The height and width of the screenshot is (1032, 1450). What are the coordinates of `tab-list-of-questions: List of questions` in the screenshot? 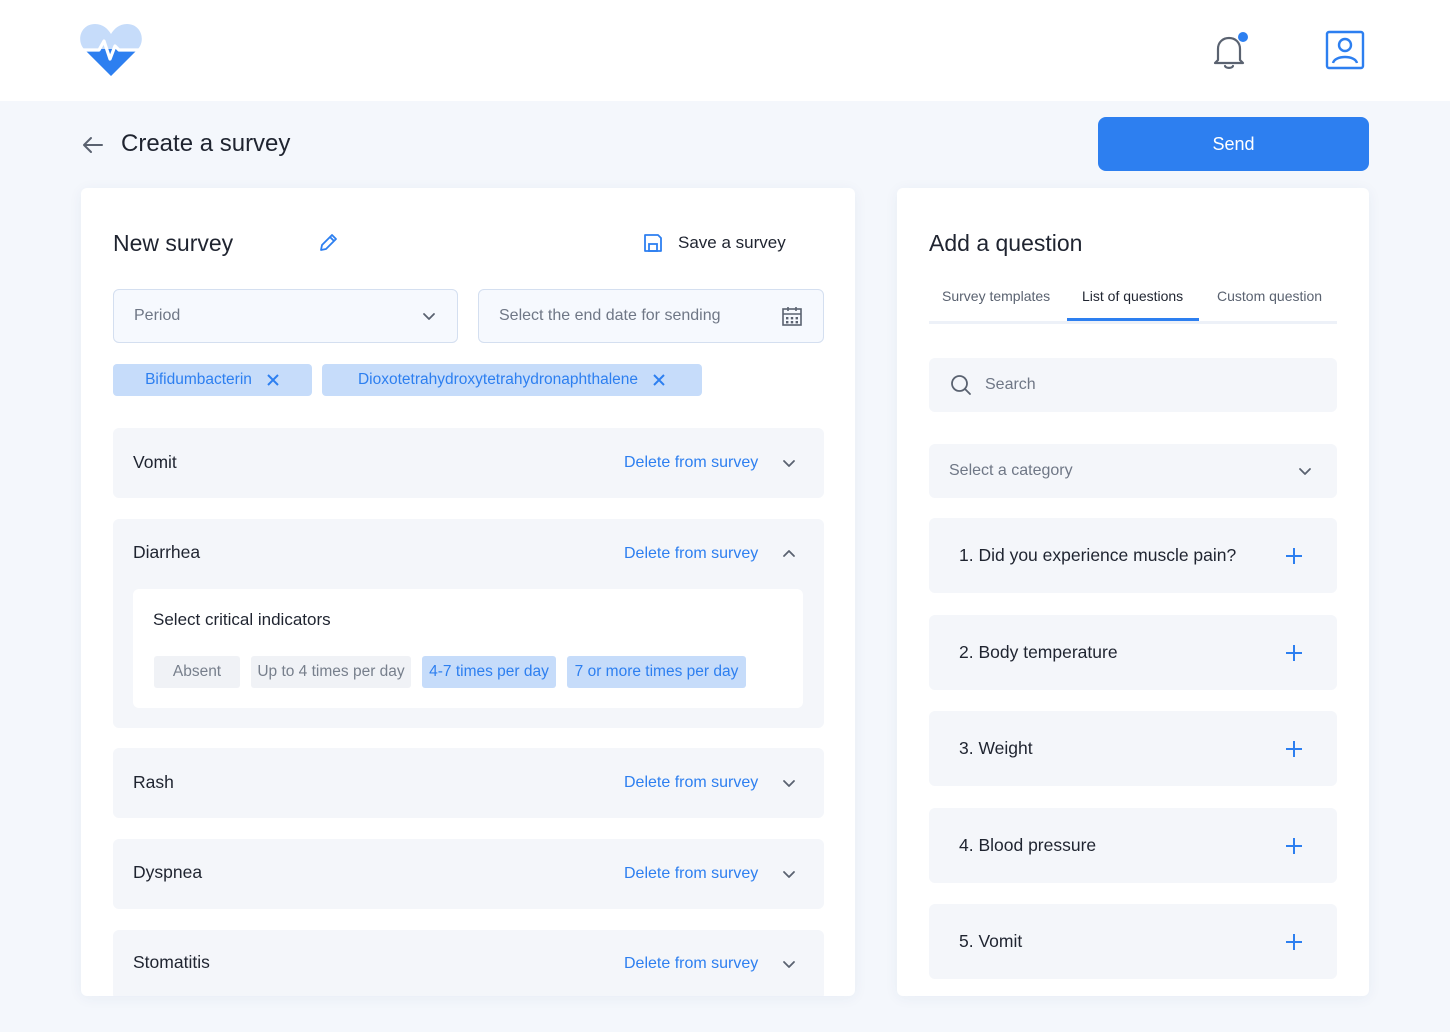 It's located at (1132, 296).